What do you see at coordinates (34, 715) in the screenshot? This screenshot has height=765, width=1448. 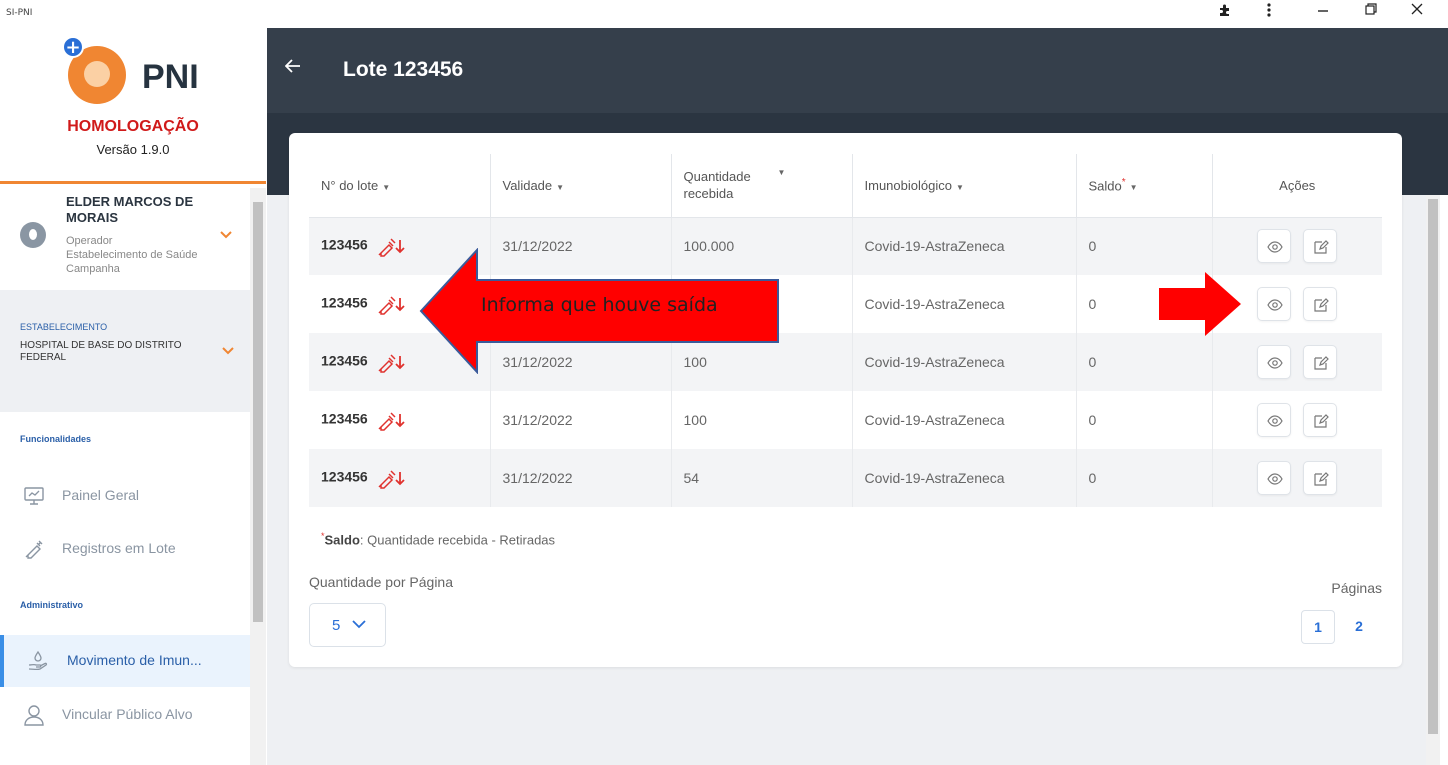 I see `user-icon` at bounding box center [34, 715].